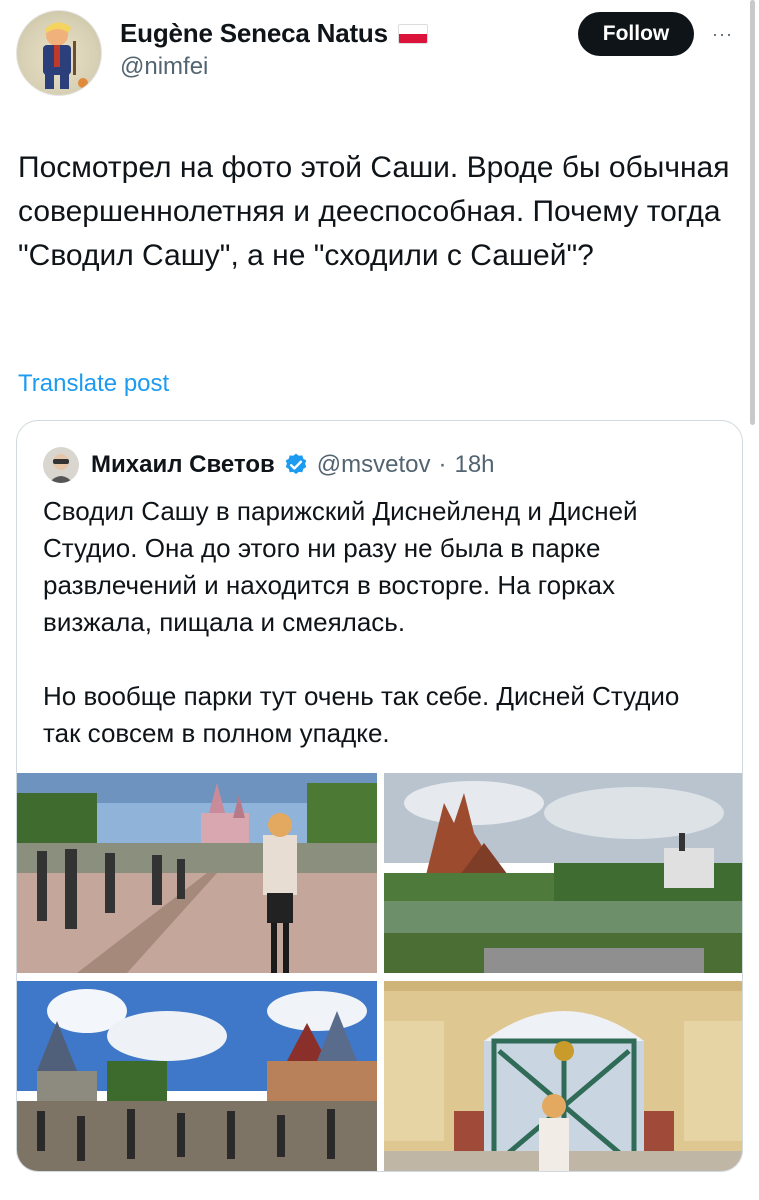 The image size is (759, 1200). Describe the element at coordinates (61, 465) in the screenshot. I see `quoted-avatar` at that location.